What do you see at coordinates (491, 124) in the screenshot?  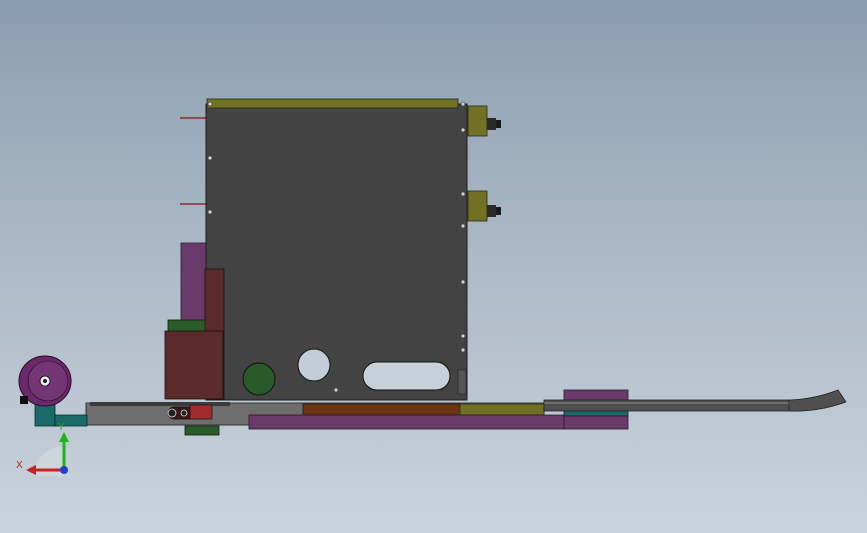 I see `connector-upper-fitting` at bounding box center [491, 124].